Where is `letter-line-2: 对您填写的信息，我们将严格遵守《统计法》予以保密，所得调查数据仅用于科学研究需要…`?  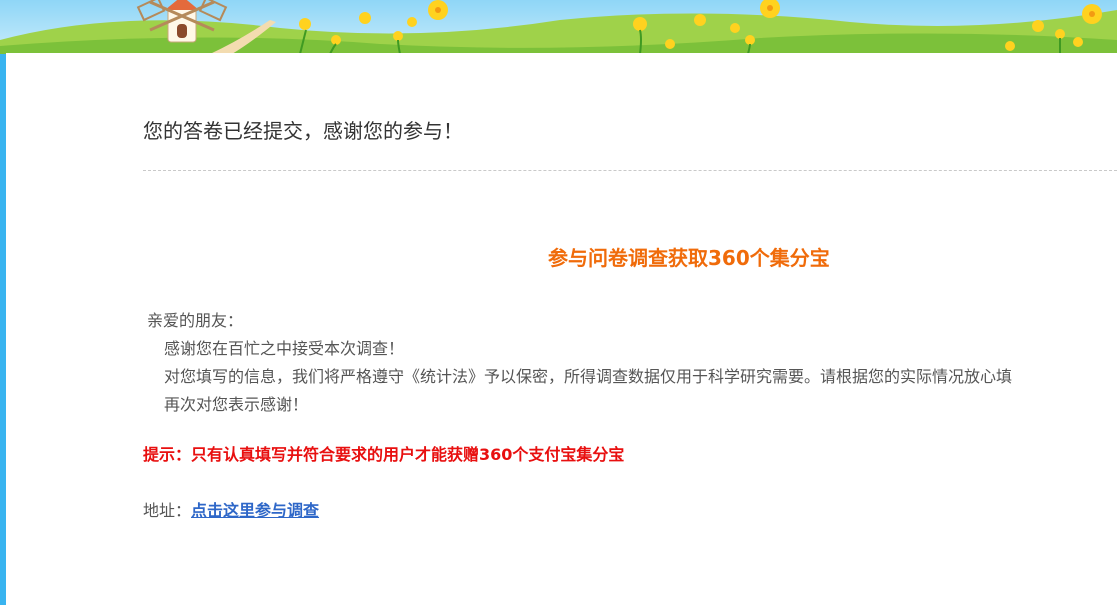
letter-line-2: 对您填写的信息，我们将严格遵守《统计法》予以保密，所得调查数据仅用于科学研究需要… is located at coordinates (588, 376).